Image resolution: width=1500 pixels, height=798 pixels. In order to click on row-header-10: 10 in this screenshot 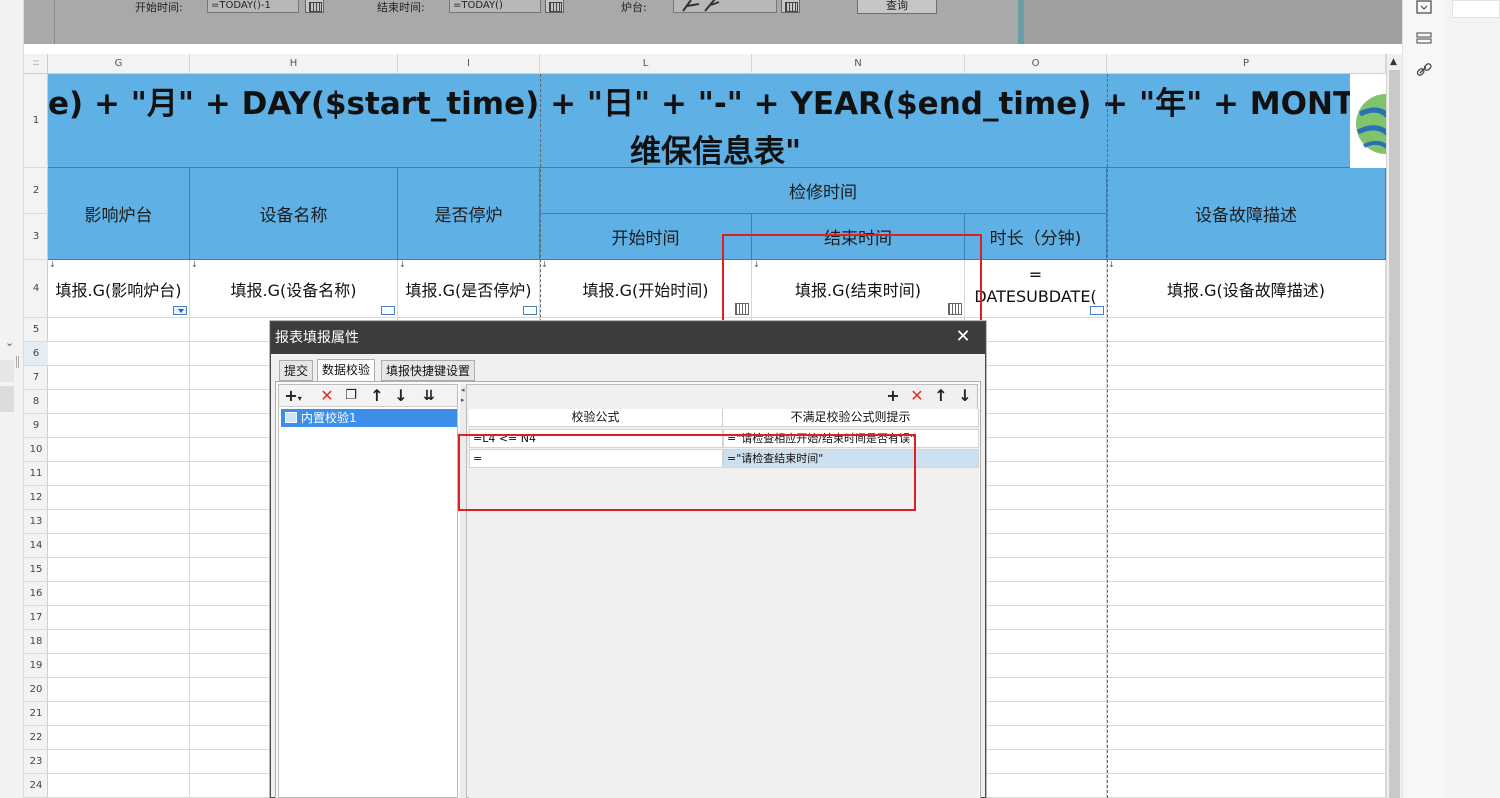, I will do `click(36, 450)`.